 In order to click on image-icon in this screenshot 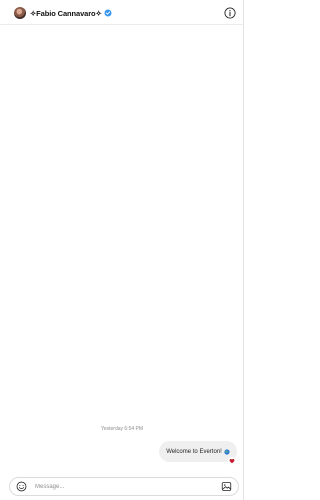, I will do `click(226, 486)`.